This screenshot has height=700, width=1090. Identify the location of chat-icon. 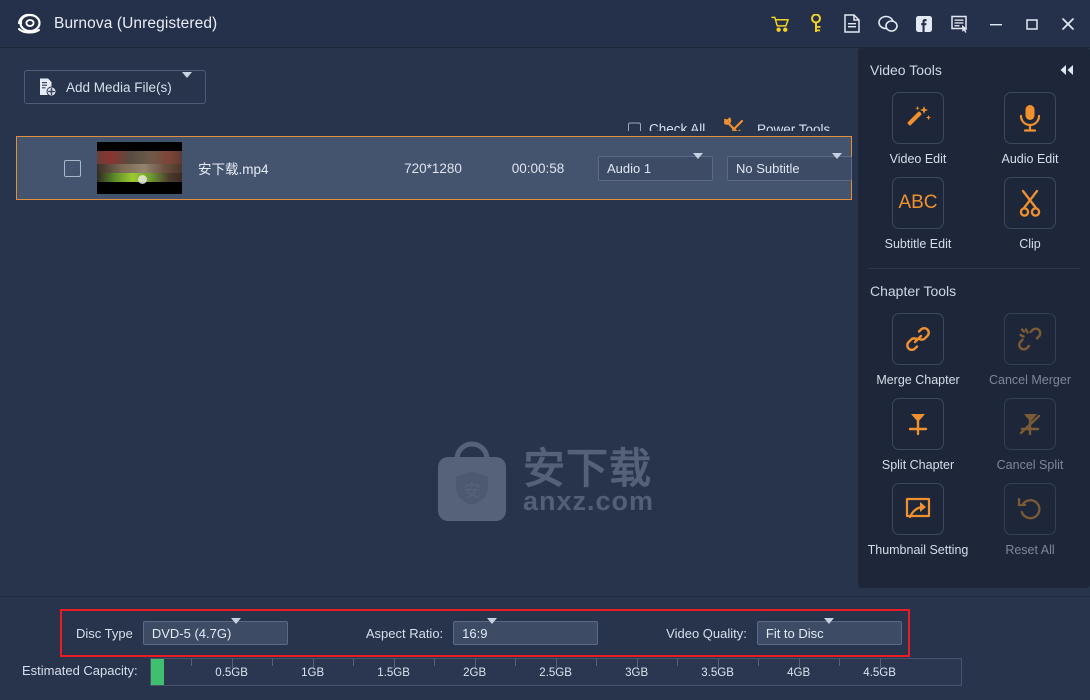
(888, 24).